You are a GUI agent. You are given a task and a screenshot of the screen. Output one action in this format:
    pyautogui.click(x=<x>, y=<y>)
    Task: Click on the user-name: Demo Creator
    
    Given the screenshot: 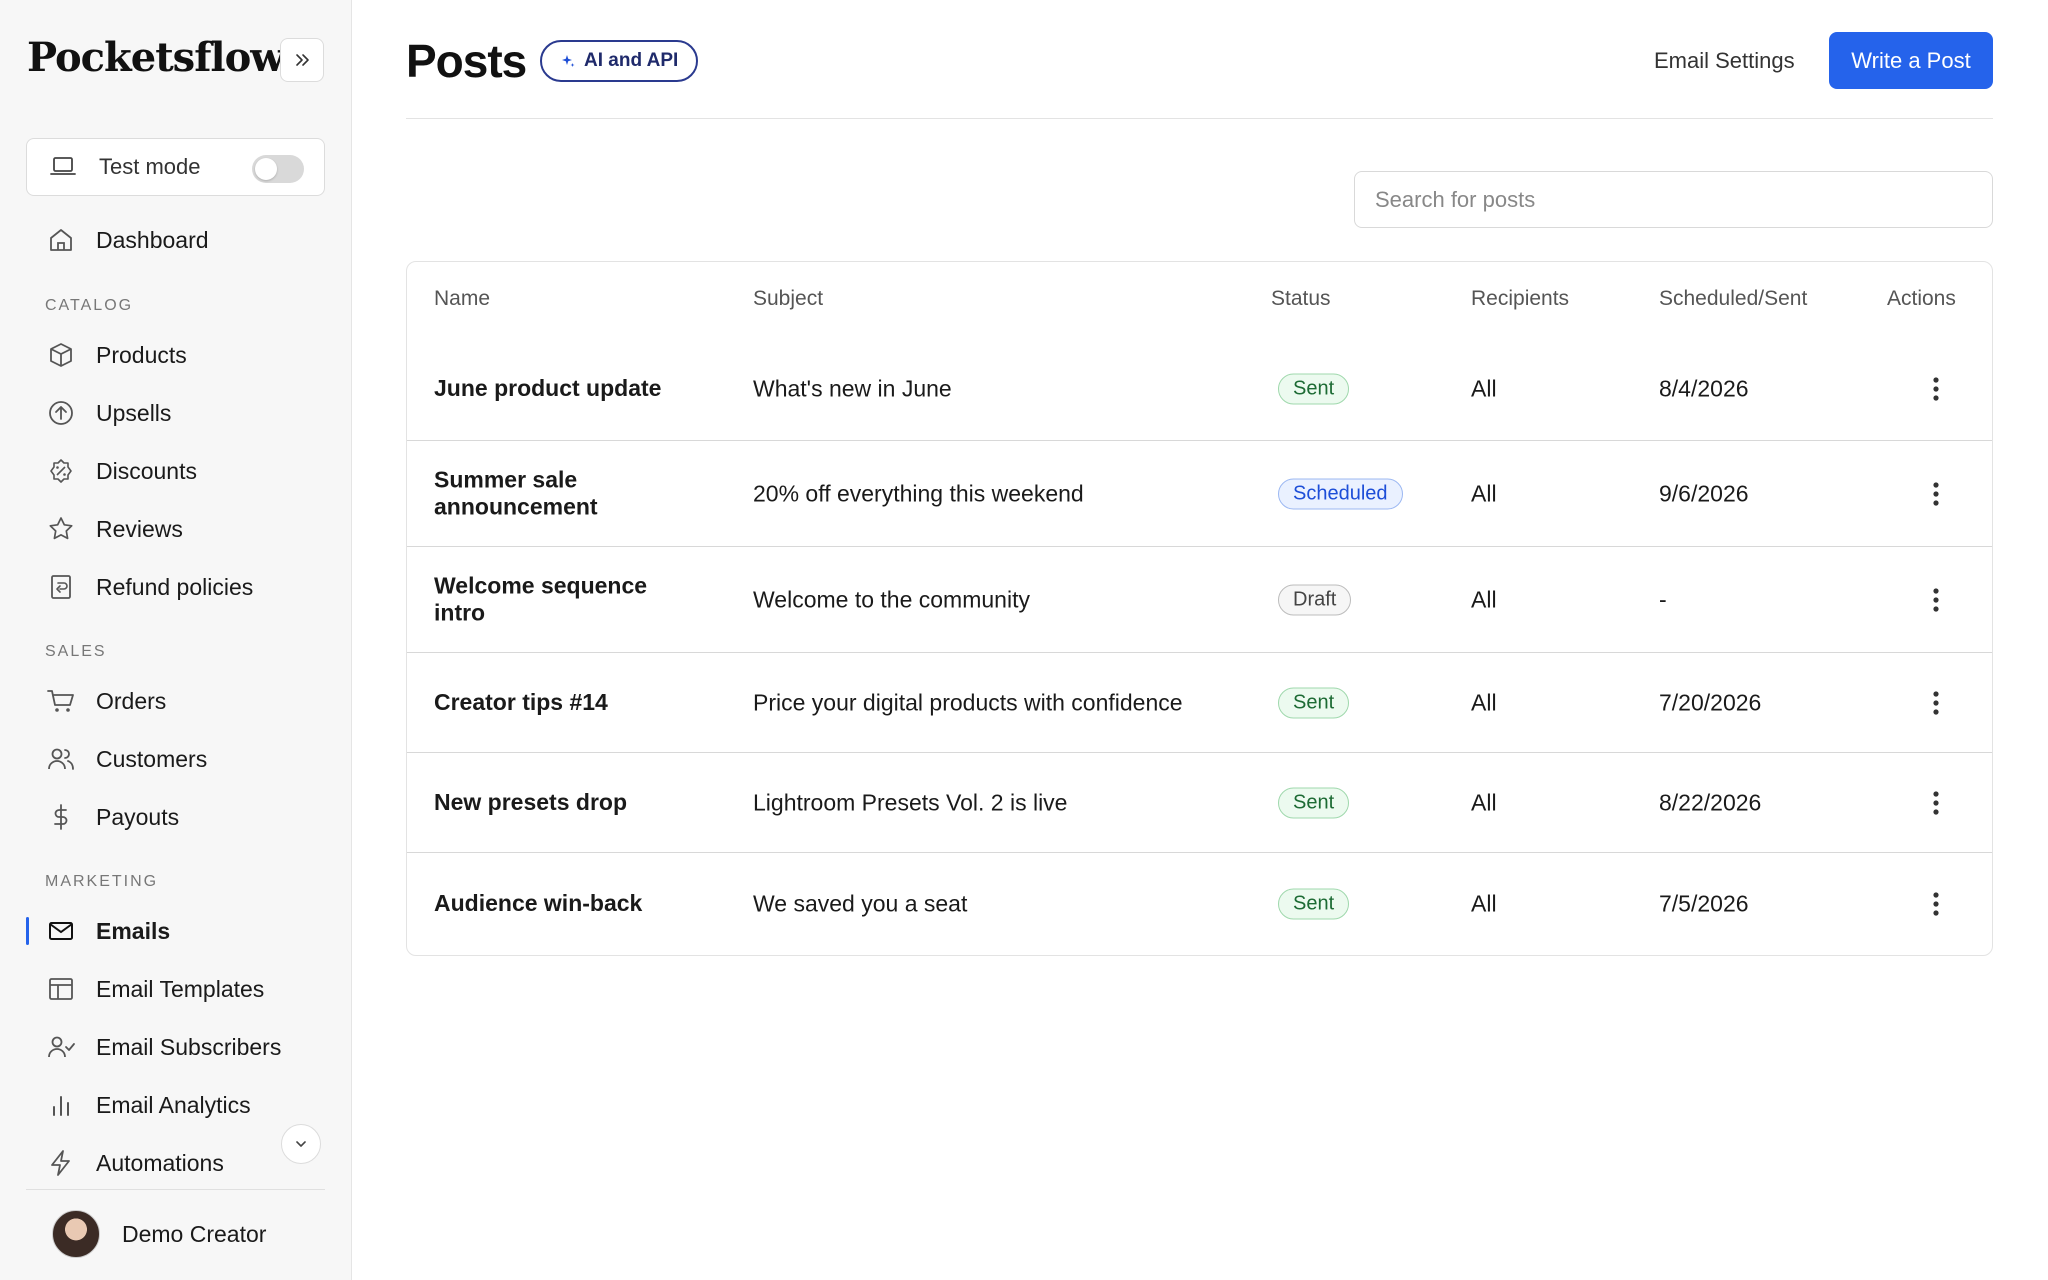 What is the action you would take?
    pyautogui.click(x=194, y=1233)
    